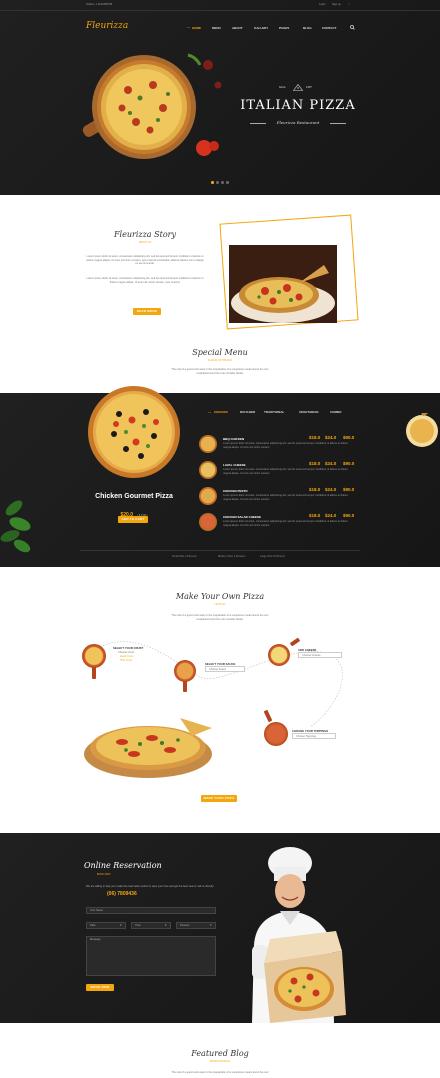 This screenshot has width=440, height=1078. What do you see at coordinates (185, 671) in the screenshot?
I see `sauce-pan-image` at bounding box center [185, 671].